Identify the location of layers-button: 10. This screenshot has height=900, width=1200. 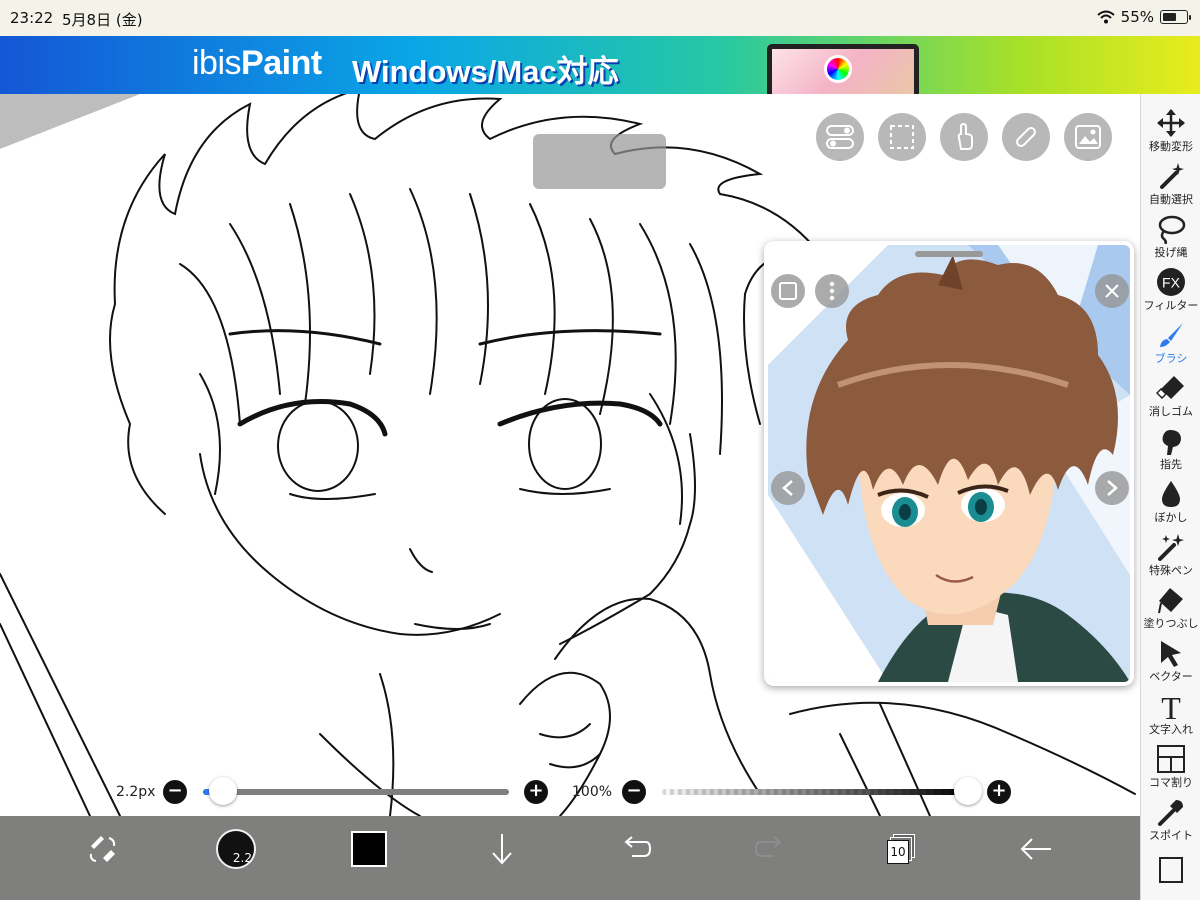
(902, 849).